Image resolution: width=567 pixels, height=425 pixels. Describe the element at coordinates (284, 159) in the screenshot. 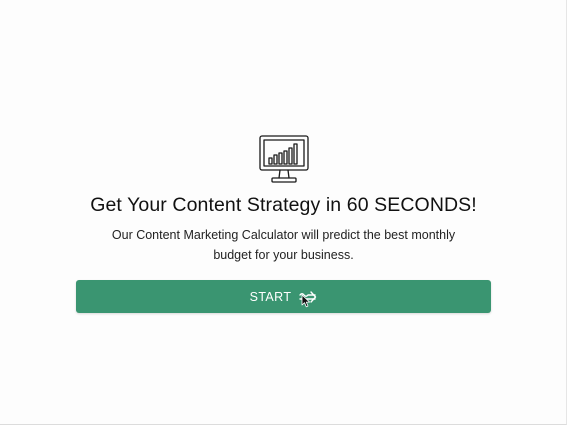

I see `monitor-chart-icon` at that location.